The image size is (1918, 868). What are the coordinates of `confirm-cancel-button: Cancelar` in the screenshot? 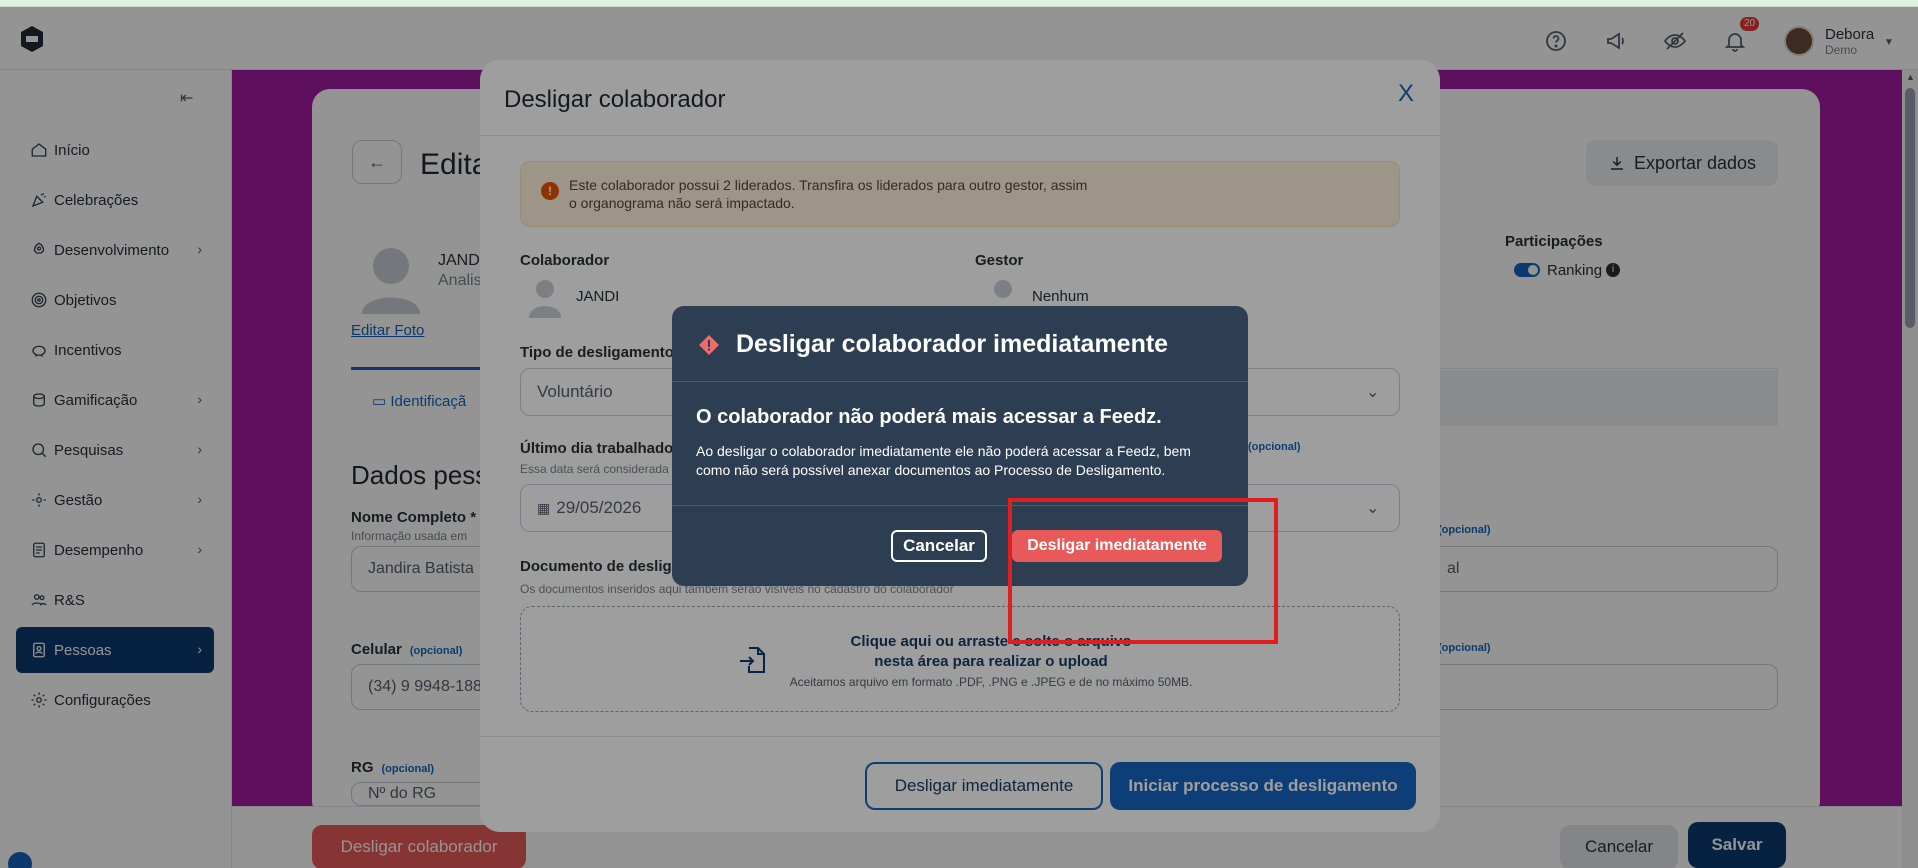 It's located at (939, 546).